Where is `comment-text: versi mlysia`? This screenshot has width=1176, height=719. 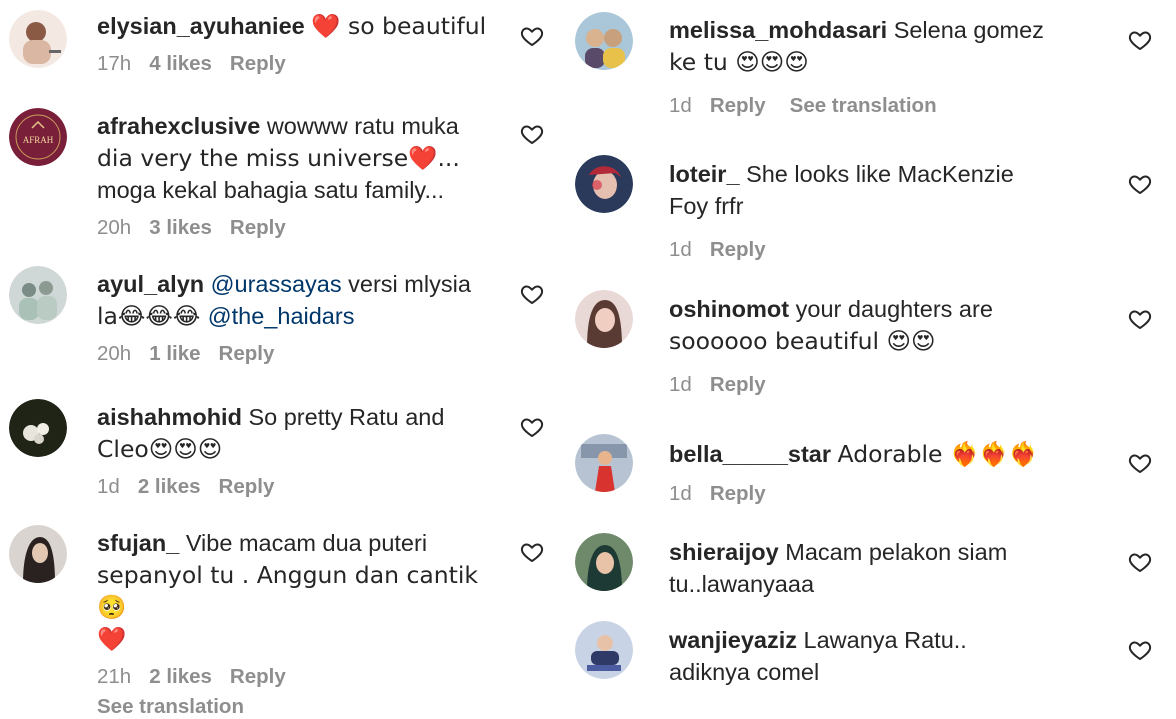
comment-text: versi mlysia is located at coordinates (406, 284).